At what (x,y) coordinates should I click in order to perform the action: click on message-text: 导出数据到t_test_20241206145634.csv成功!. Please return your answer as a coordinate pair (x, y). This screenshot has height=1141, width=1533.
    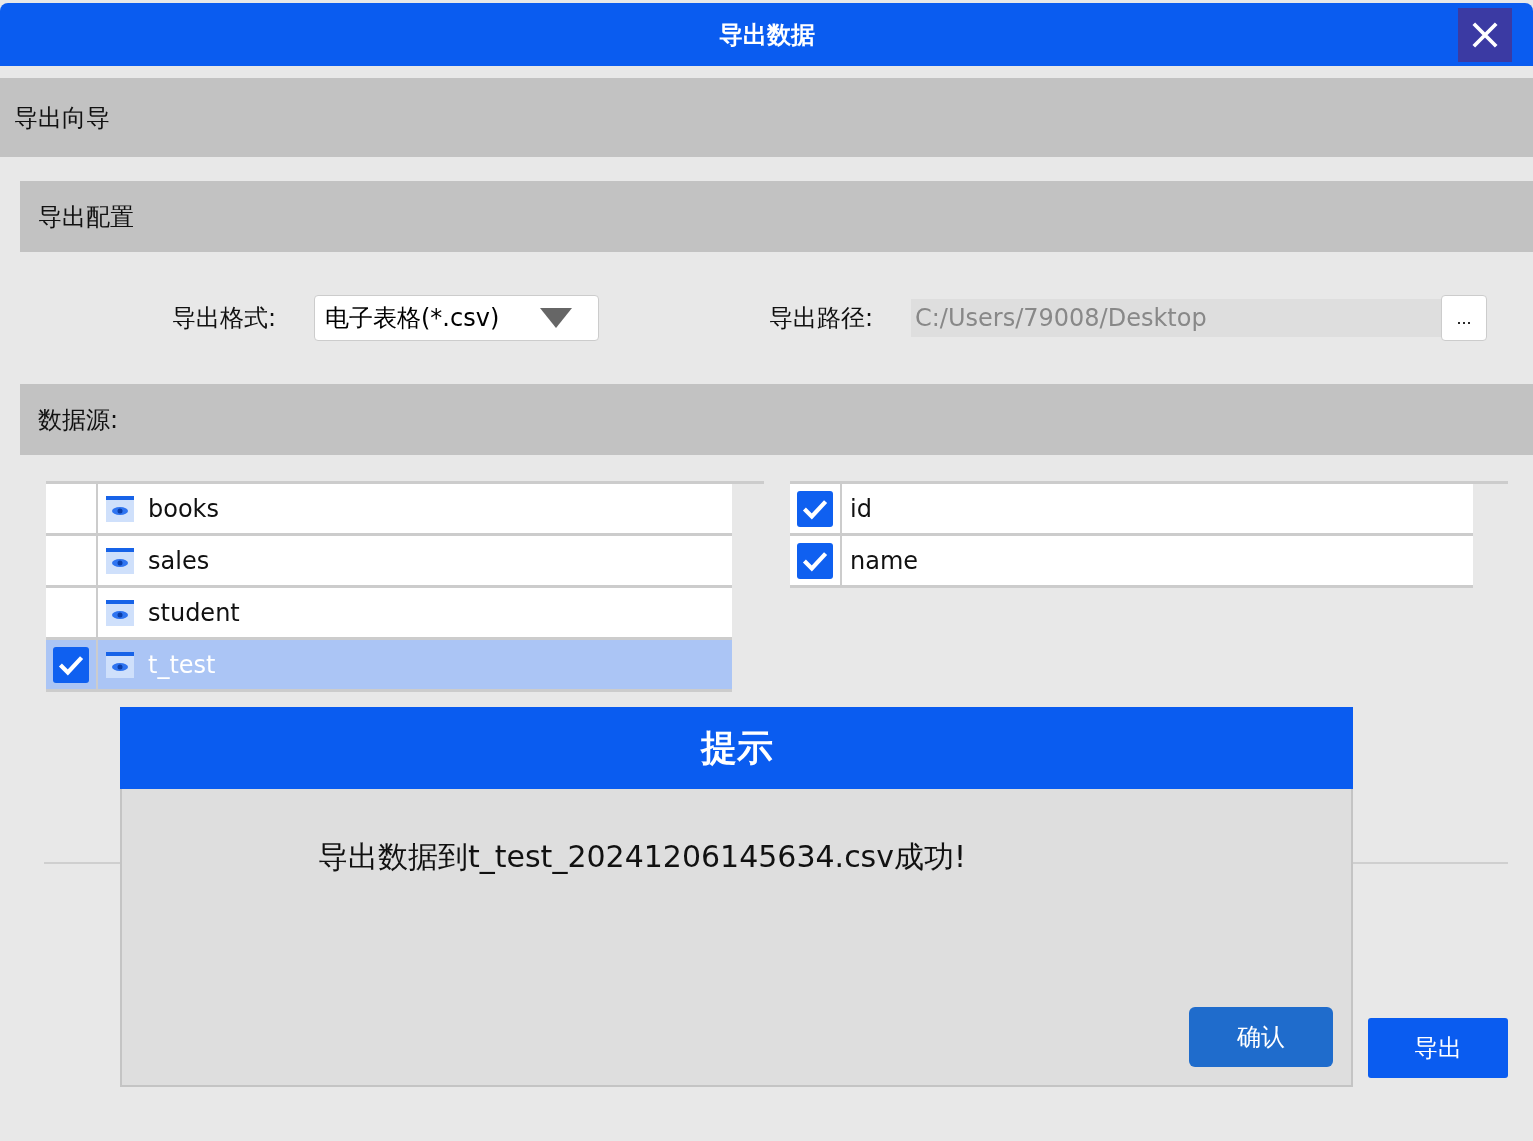
    Looking at the image, I should click on (643, 857).